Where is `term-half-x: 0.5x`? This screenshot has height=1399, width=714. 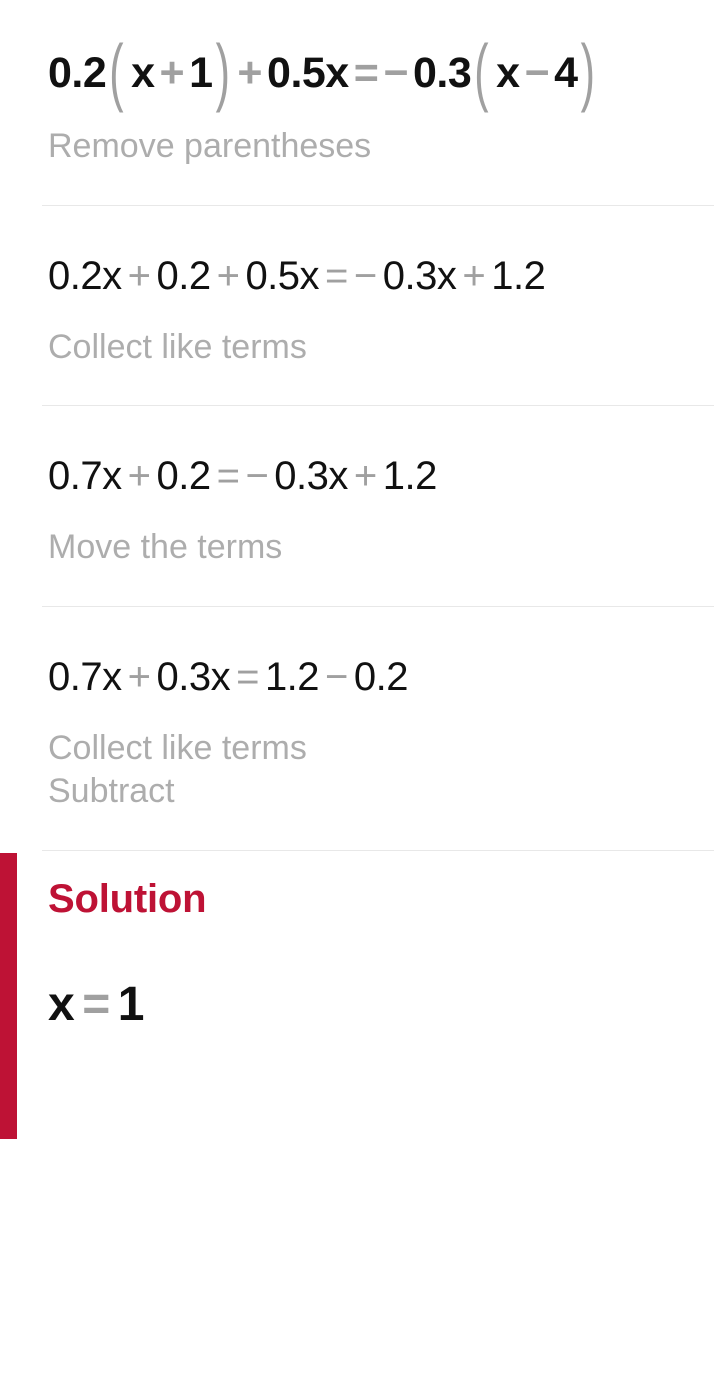
term-half-x: 0.5x is located at coordinates (308, 73).